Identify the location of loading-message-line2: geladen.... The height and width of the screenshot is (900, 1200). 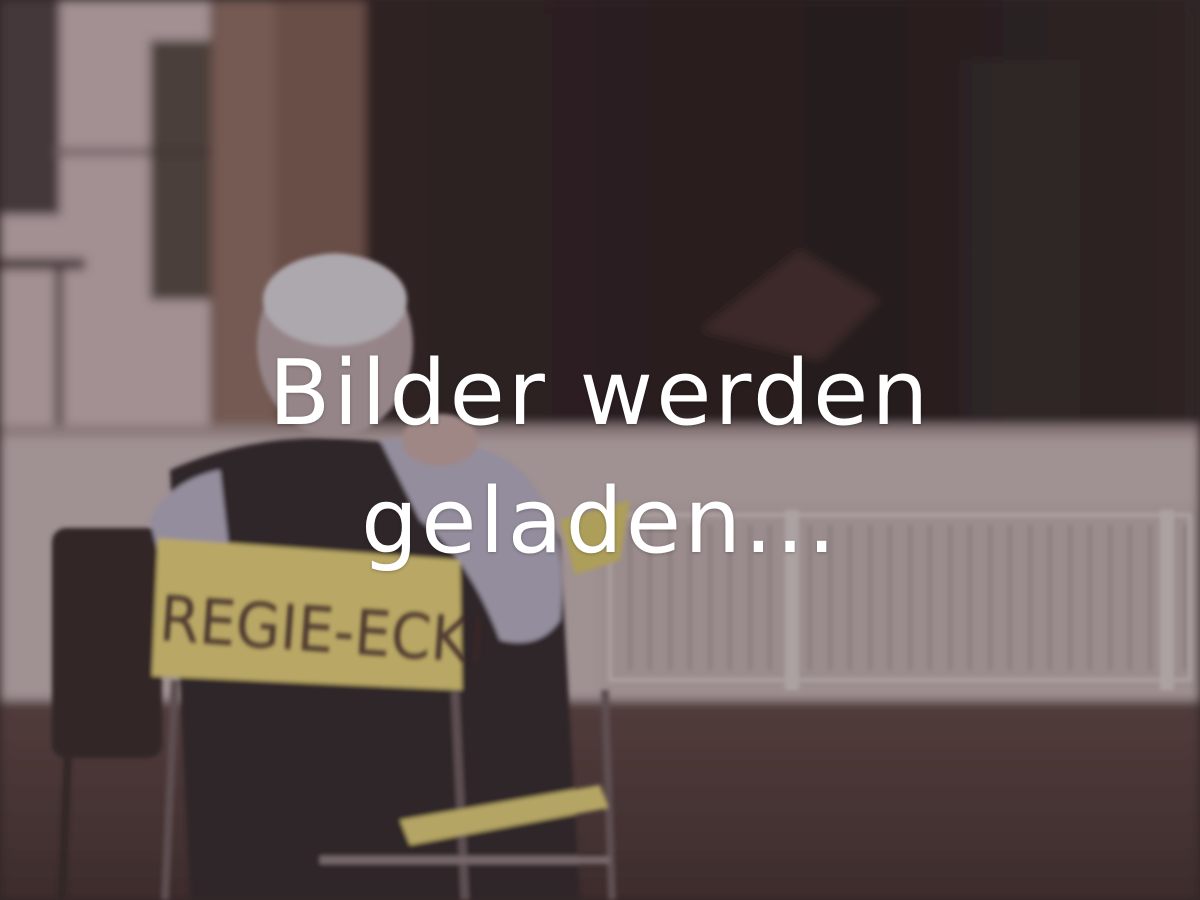
(600, 521).